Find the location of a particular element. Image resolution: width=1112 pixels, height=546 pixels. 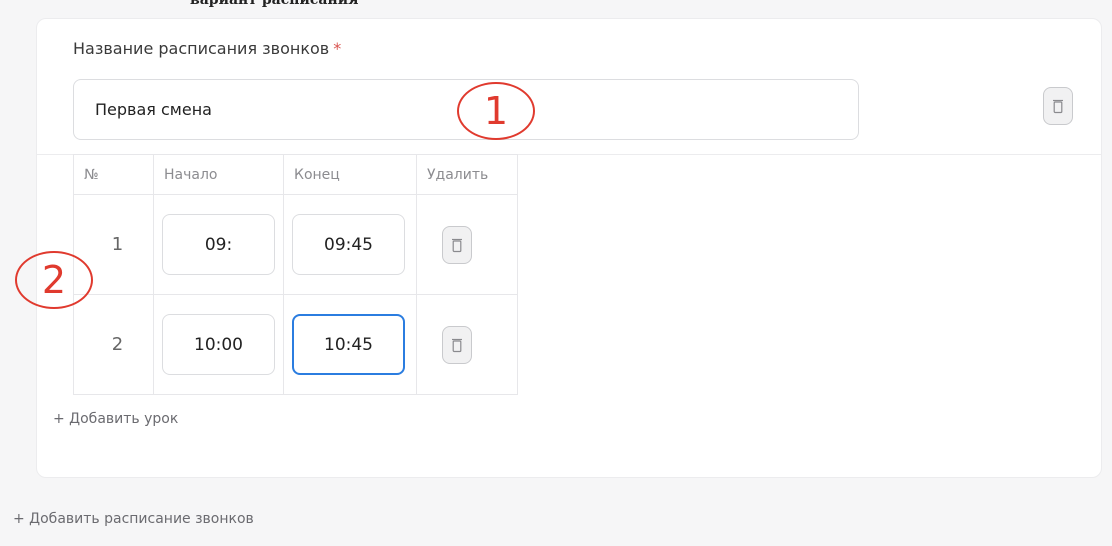

required-asterisk: * is located at coordinates (337, 48).